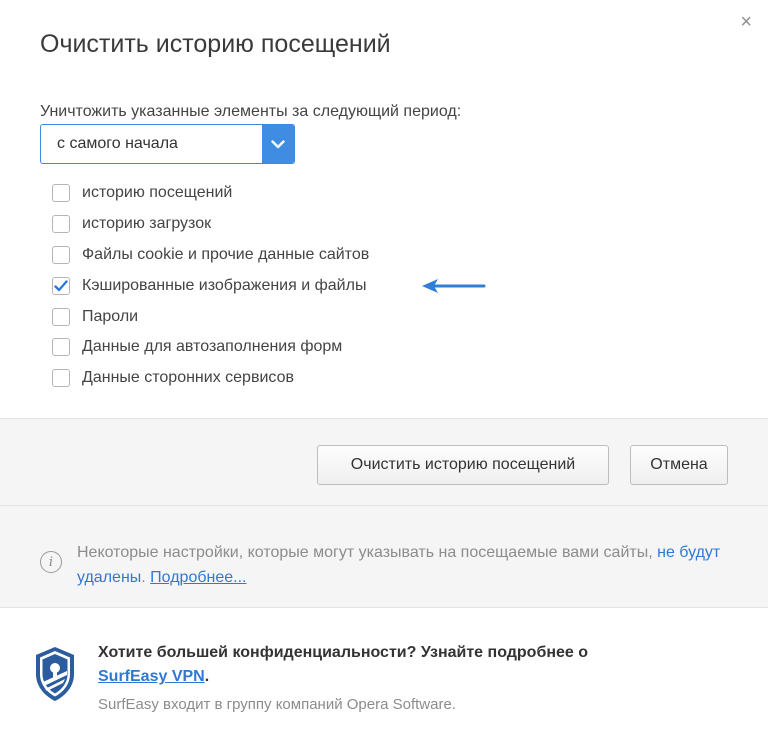  What do you see at coordinates (157, 193) in the screenshot?
I see `checkbox-label: историю посещений` at bounding box center [157, 193].